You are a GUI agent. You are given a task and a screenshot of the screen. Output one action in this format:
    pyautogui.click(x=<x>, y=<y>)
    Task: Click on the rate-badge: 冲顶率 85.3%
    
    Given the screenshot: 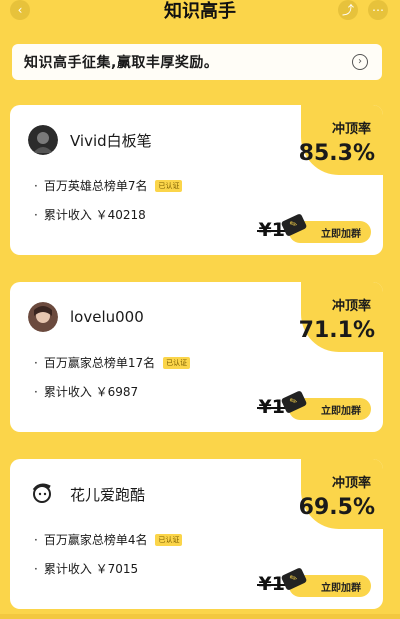 What is the action you would take?
    pyautogui.click(x=340, y=140)
    